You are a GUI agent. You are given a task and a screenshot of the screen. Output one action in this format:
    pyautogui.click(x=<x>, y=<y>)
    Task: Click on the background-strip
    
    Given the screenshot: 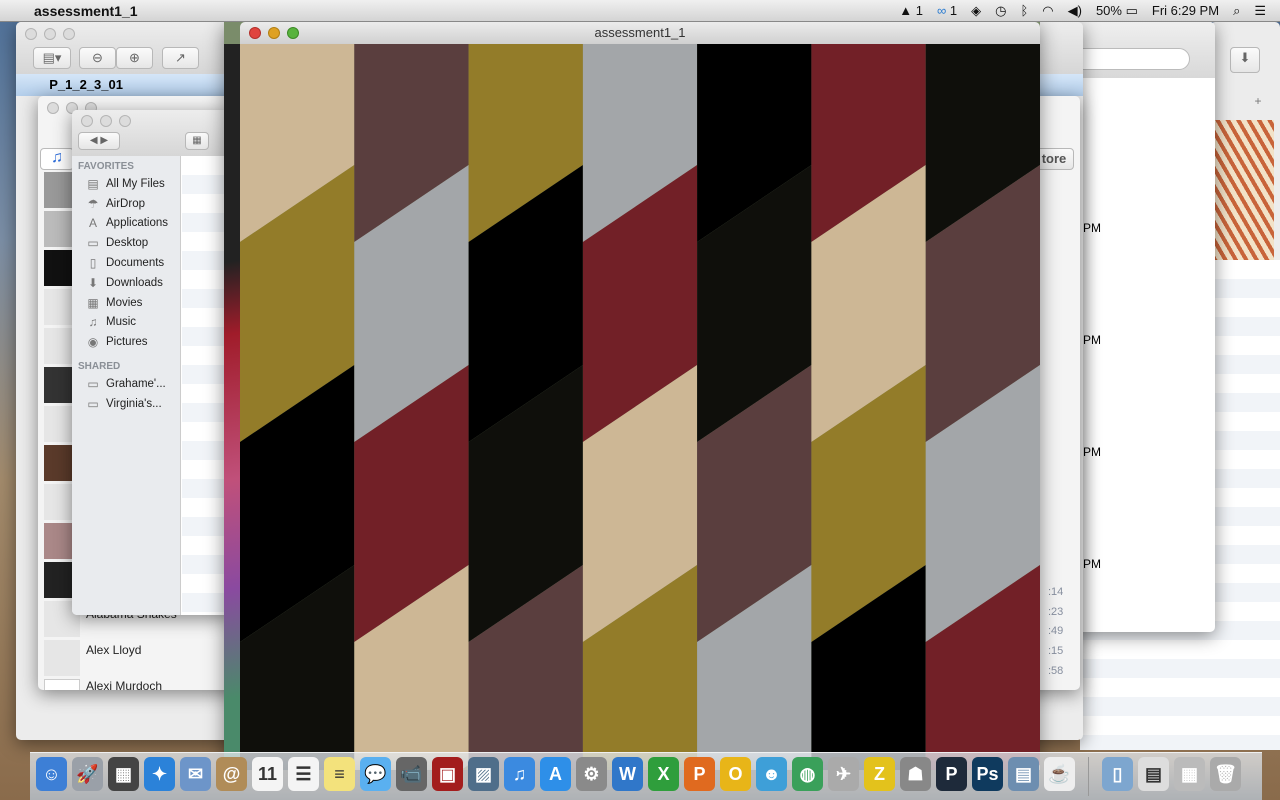 What is the action you would take?
    pyautogui.click(x=232, y=407)
    